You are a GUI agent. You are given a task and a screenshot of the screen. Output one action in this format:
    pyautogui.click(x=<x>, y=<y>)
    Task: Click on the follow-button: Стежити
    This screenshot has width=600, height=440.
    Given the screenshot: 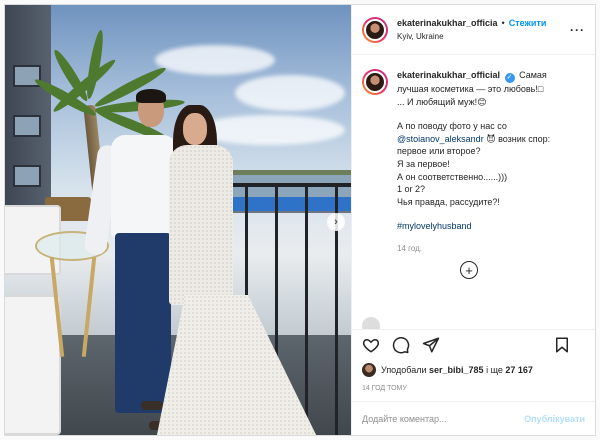 What is the action you would take?
    pyautogui.click(x=528, y=23)
    